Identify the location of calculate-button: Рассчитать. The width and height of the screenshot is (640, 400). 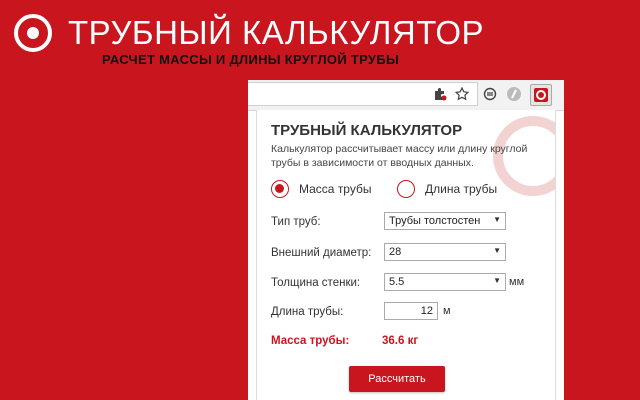
(397, 379).